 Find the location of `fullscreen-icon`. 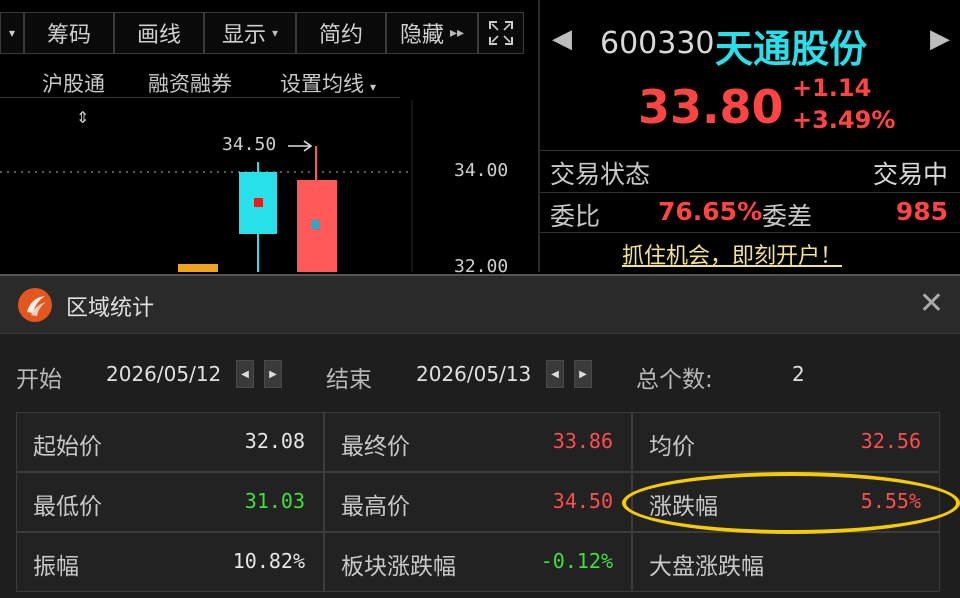

fullscreen-icon is located at coordinates (501, 33).